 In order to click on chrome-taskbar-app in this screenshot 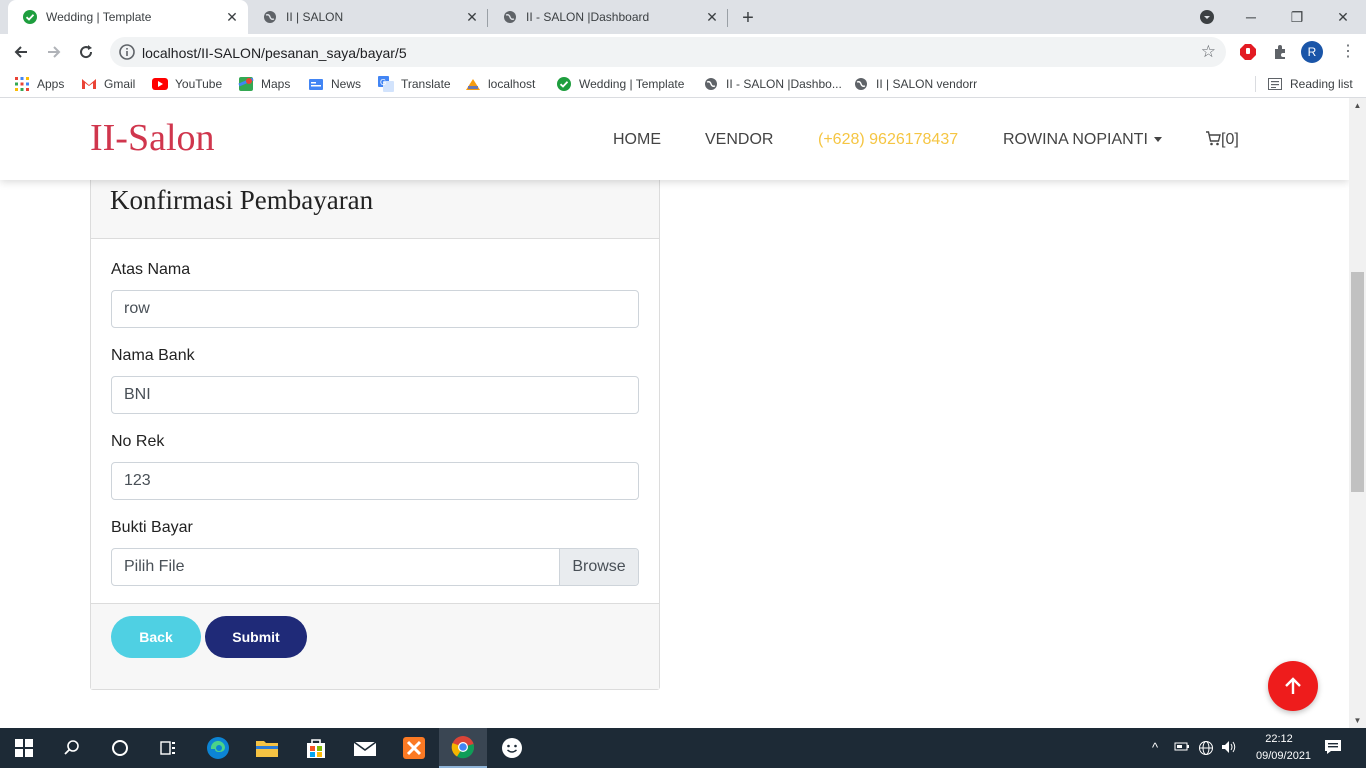, I will do `click(463, 748)`.